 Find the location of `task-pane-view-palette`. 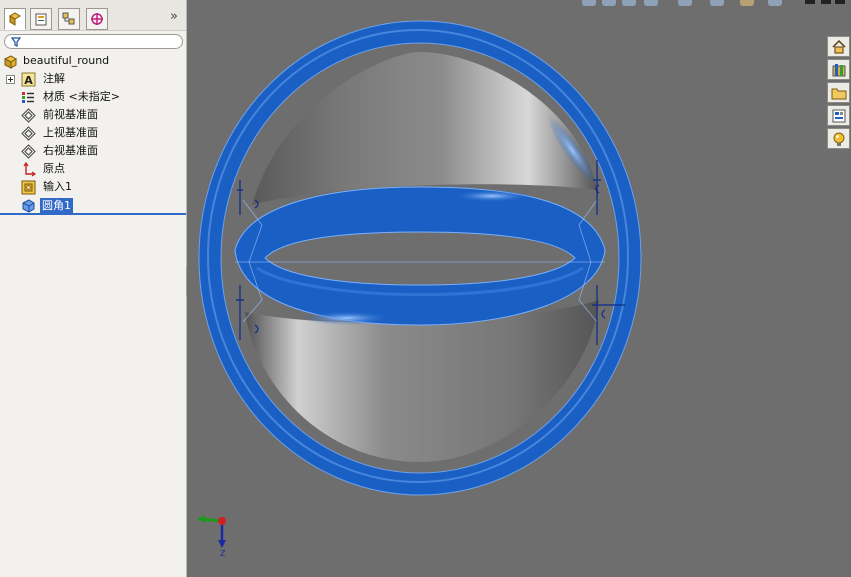

task-pane-view-palette is located at coordinates (838, 115).